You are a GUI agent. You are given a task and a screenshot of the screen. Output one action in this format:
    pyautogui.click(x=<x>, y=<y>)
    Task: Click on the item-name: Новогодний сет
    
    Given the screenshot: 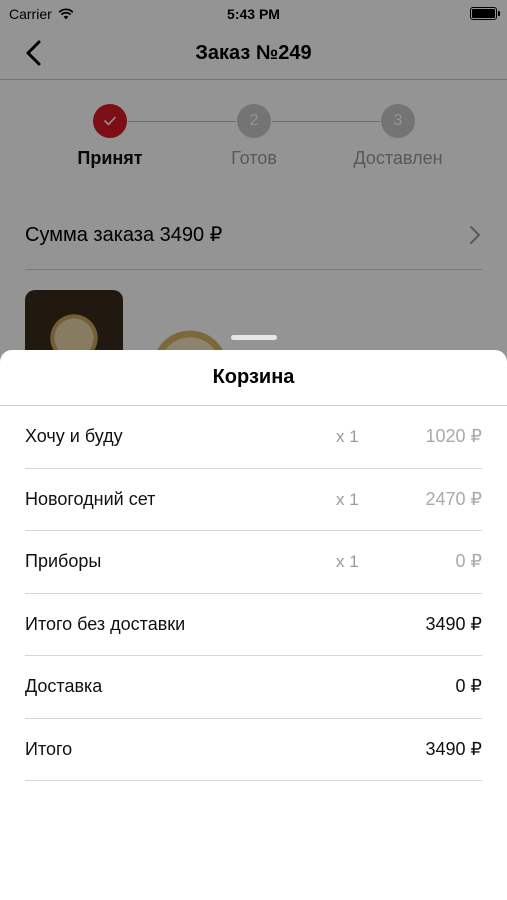 What is the action you would take?
    pyautogui.click(x=90, y=498)
    